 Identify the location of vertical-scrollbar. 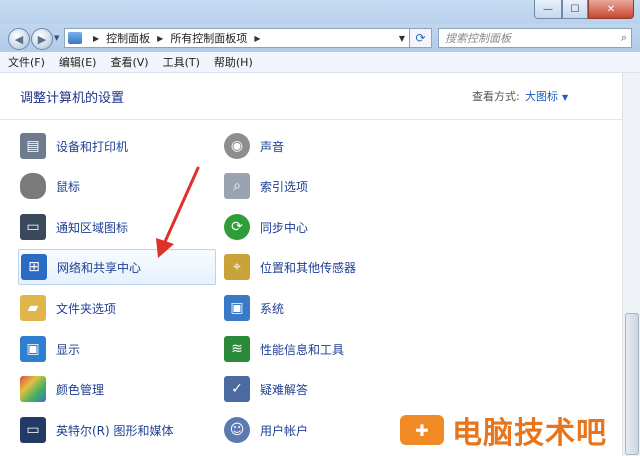
(631, 264).